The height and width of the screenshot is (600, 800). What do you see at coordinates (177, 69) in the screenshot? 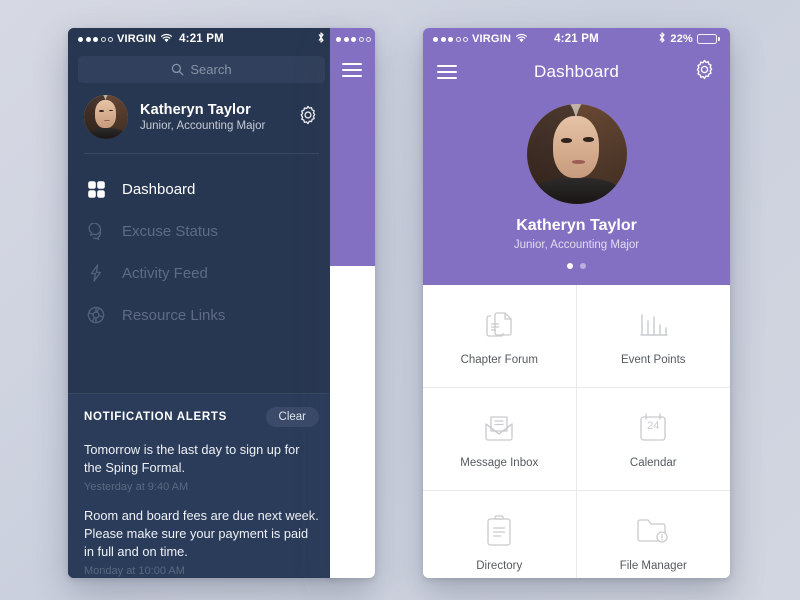
I see `search-icon` at bounding box center [177, 69].